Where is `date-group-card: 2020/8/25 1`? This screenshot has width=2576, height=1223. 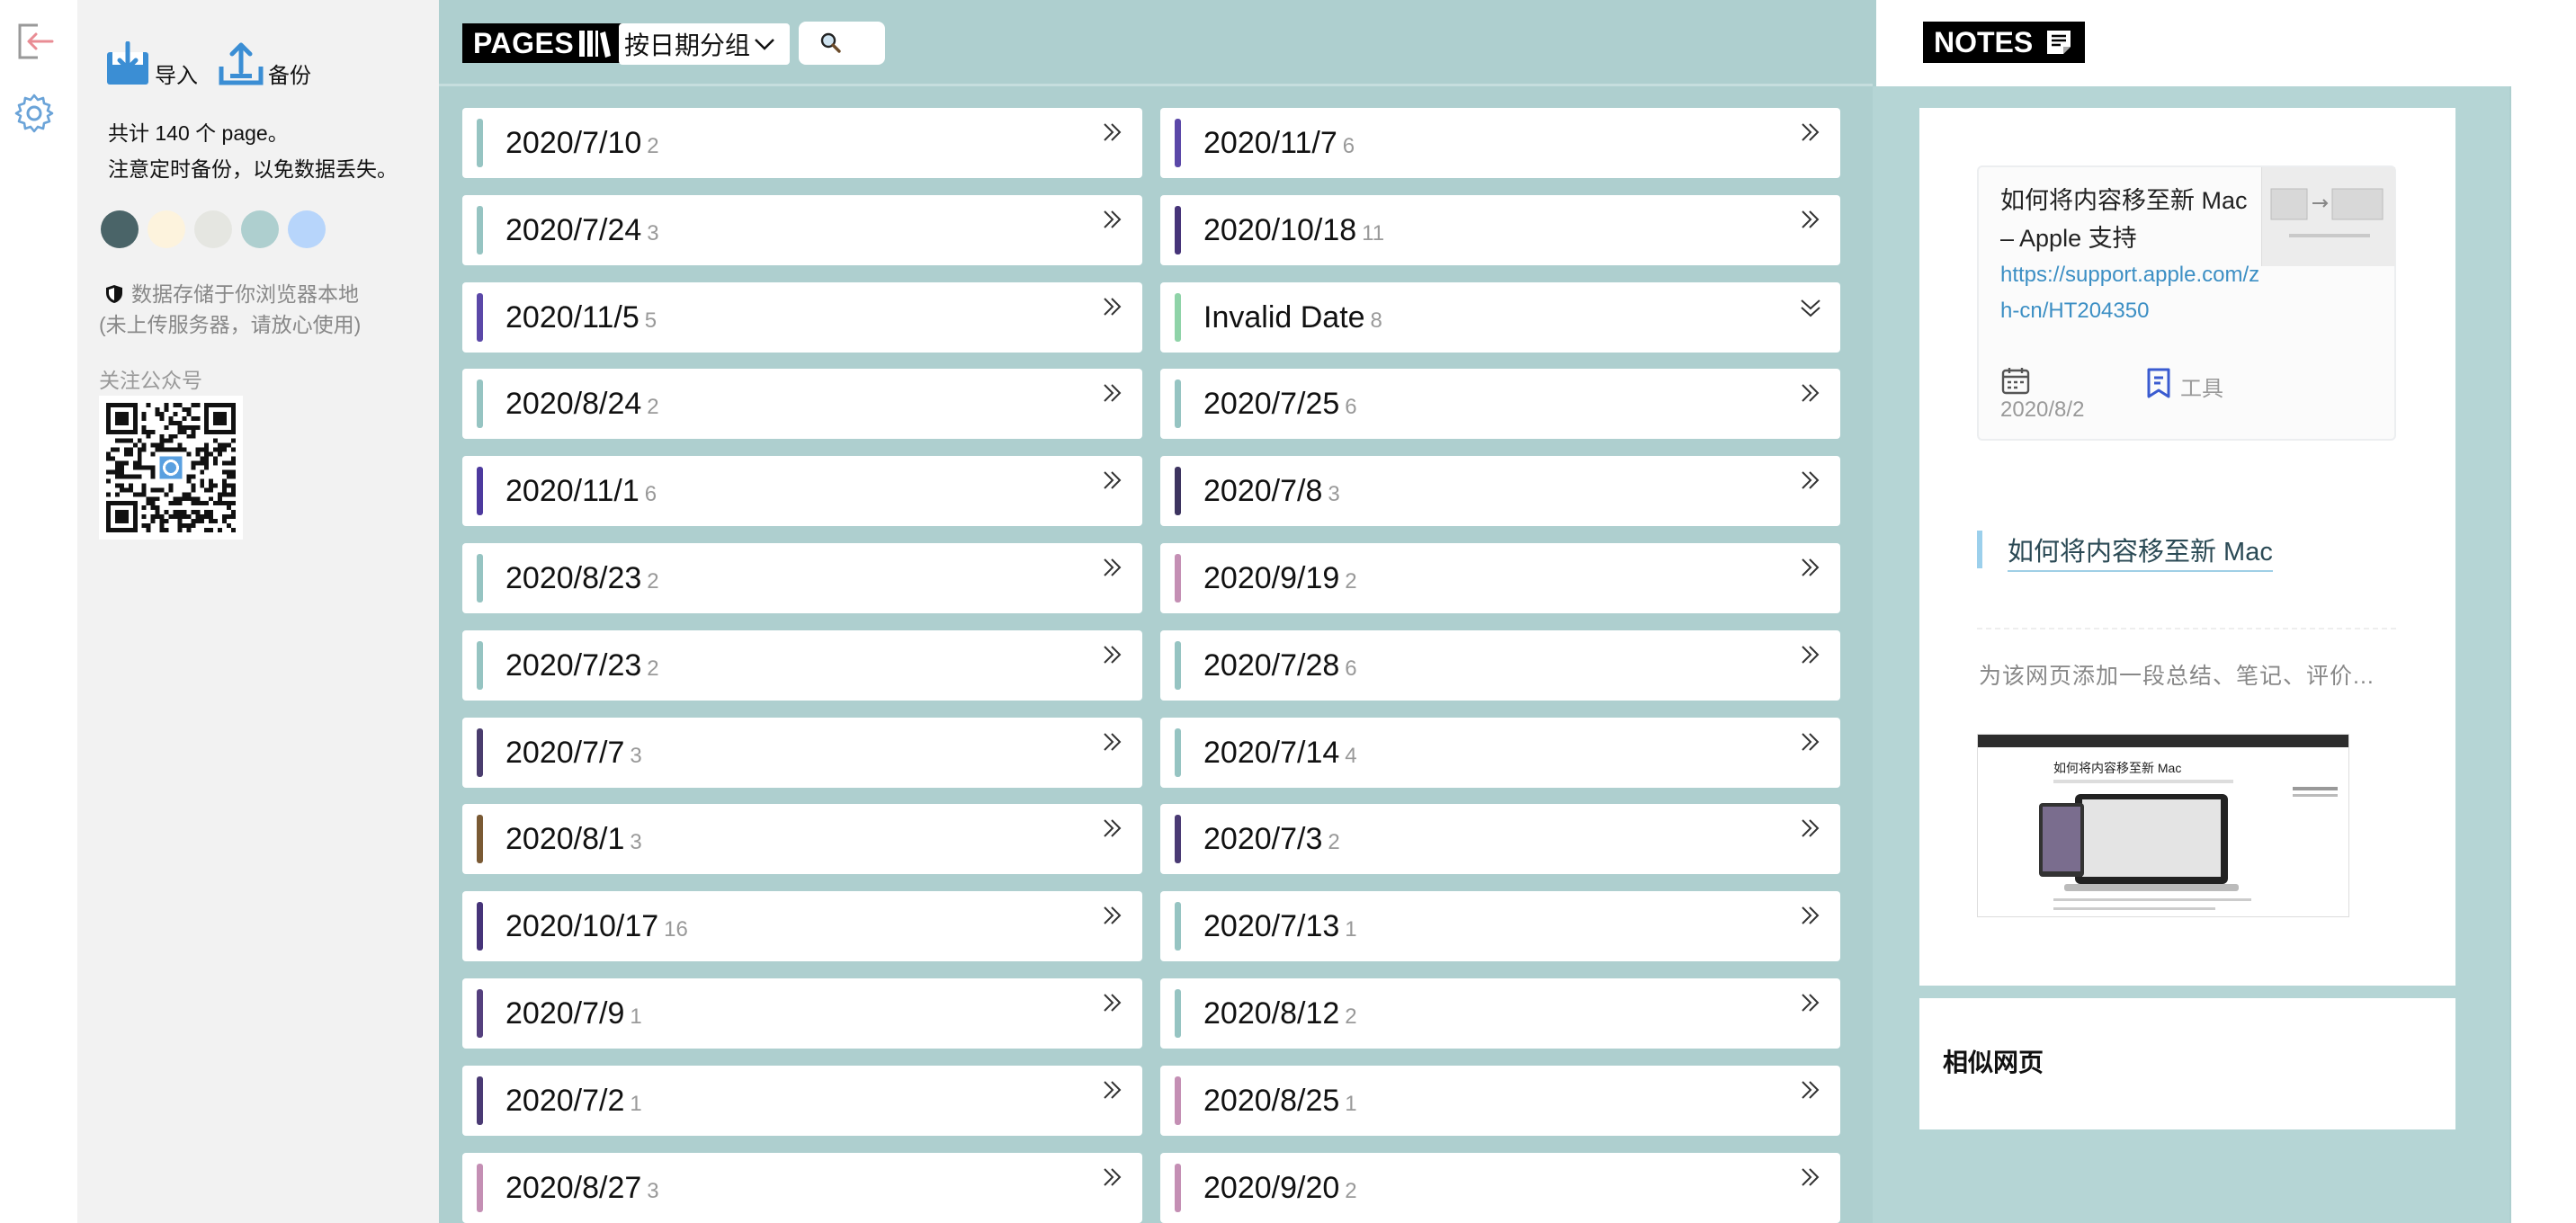
date-group-card: 2020/8/25 1 is located at coordinates (1500, 1101).